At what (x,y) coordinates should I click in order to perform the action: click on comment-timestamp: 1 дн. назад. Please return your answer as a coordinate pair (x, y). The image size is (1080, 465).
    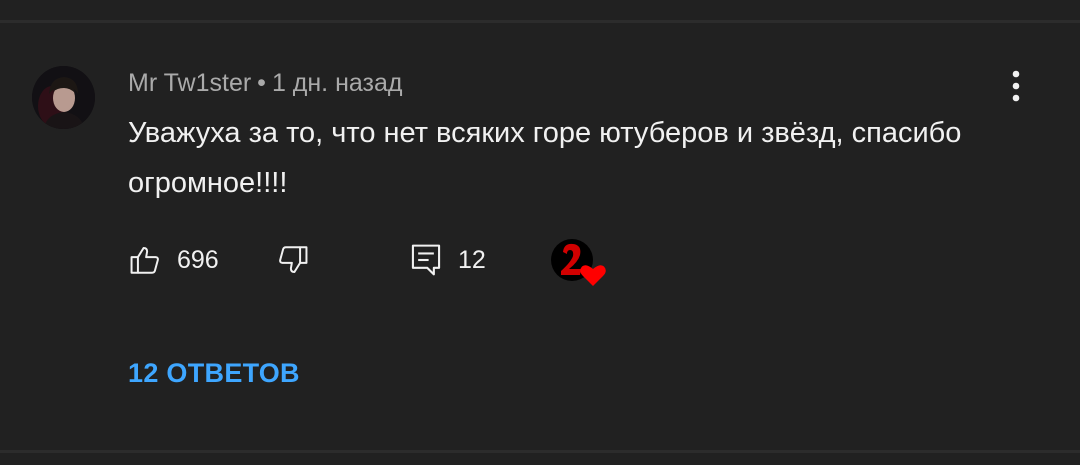
    Looking at the image, I should click on (337, 83).